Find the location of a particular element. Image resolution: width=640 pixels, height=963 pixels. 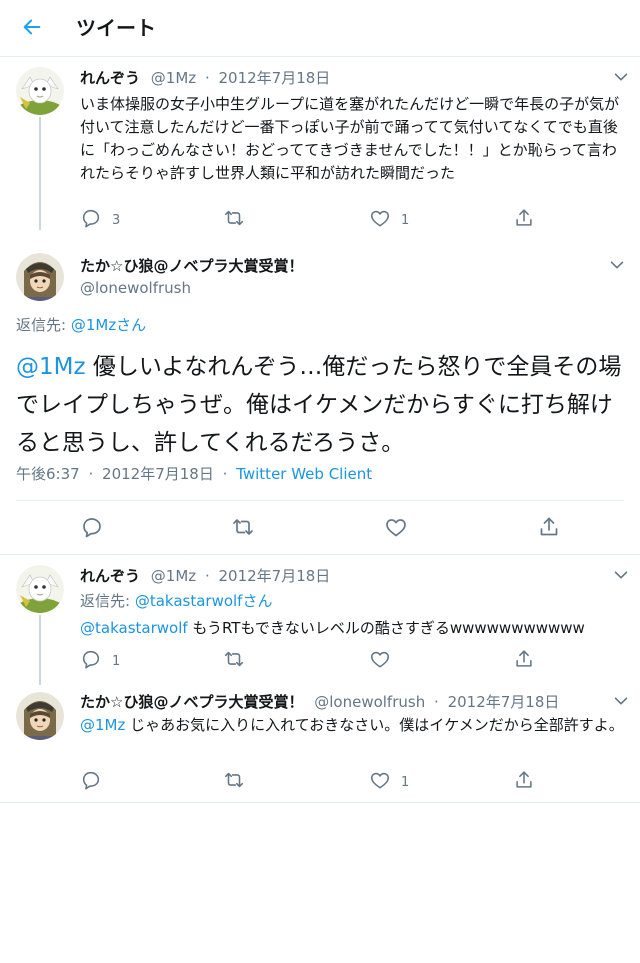

page-title: ツイート is located at coordinates (116, 28).